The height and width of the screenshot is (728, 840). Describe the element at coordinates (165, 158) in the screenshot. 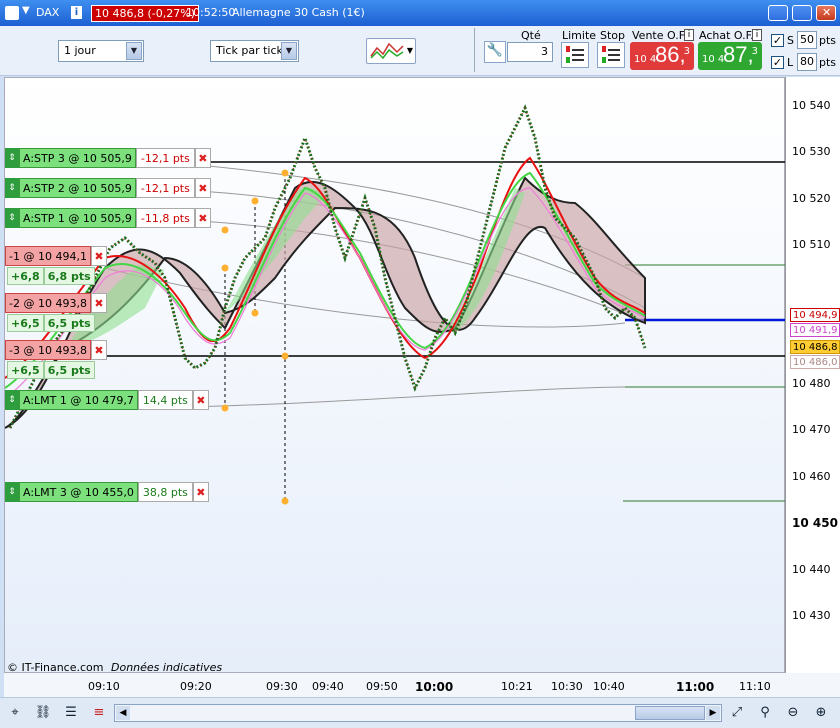

I see `order-points: -12,1 pts` at that location.